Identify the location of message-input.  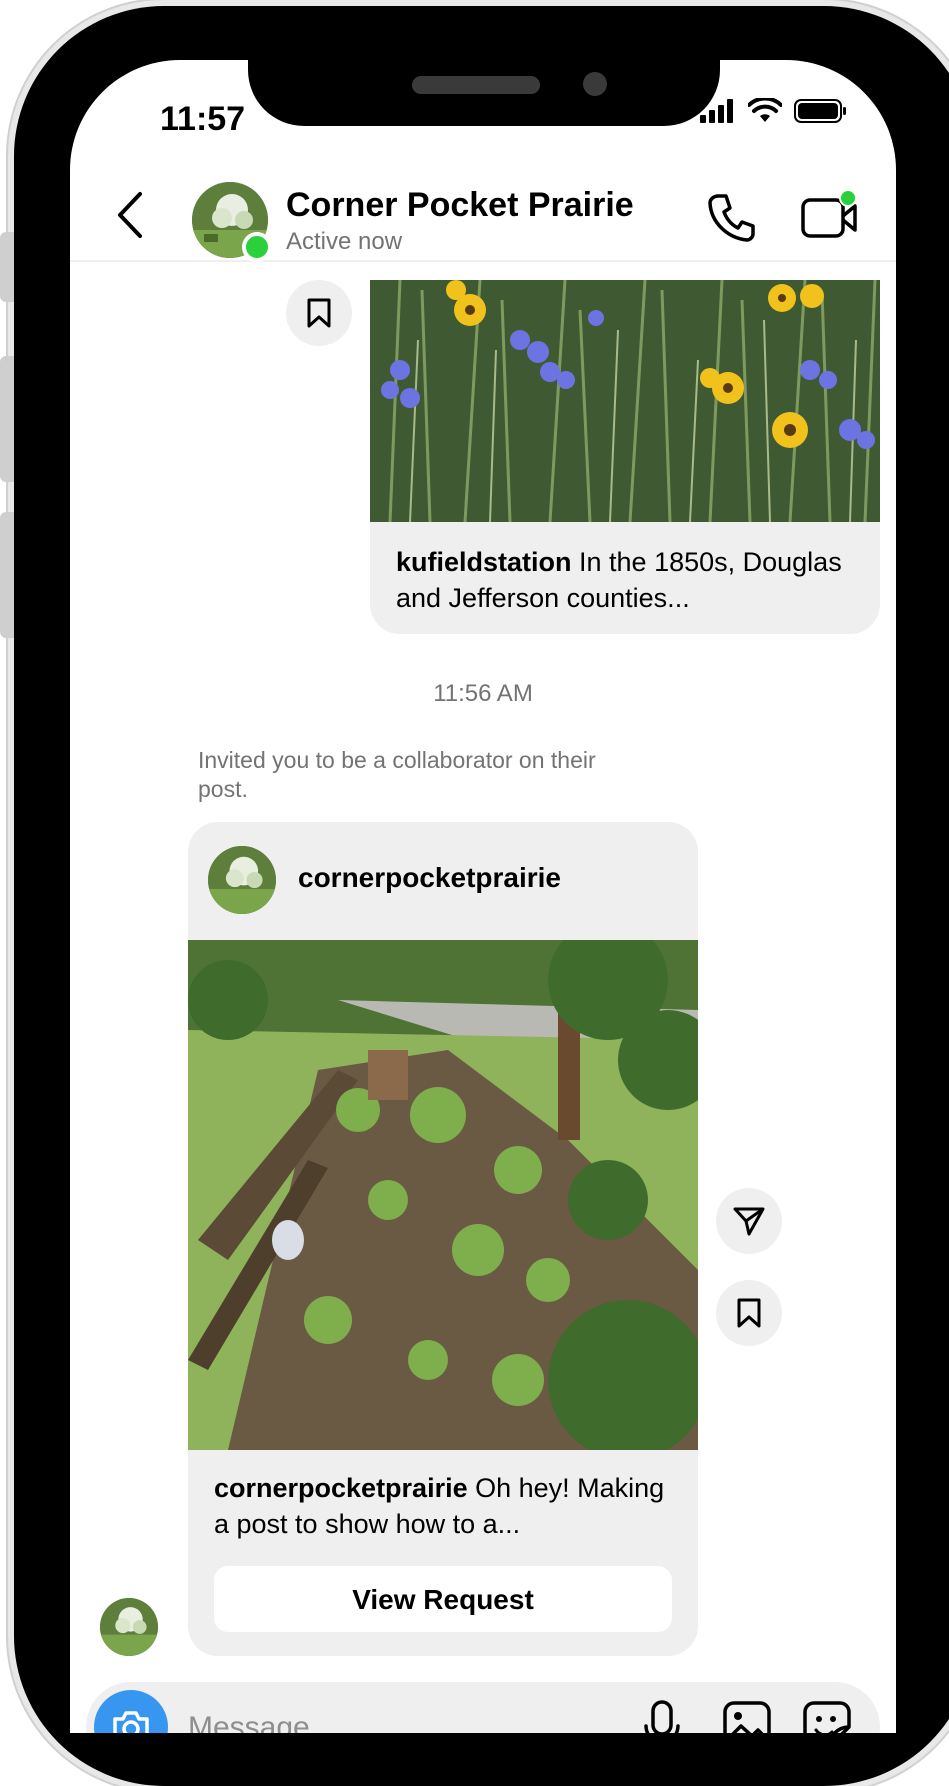
(378, 1717).